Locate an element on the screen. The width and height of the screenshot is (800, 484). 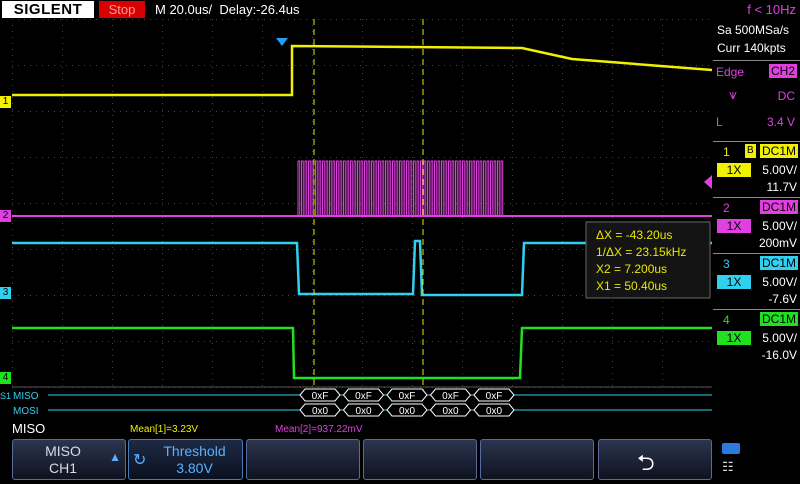
bus-marker: S1 is located at coordinates (5, 396).